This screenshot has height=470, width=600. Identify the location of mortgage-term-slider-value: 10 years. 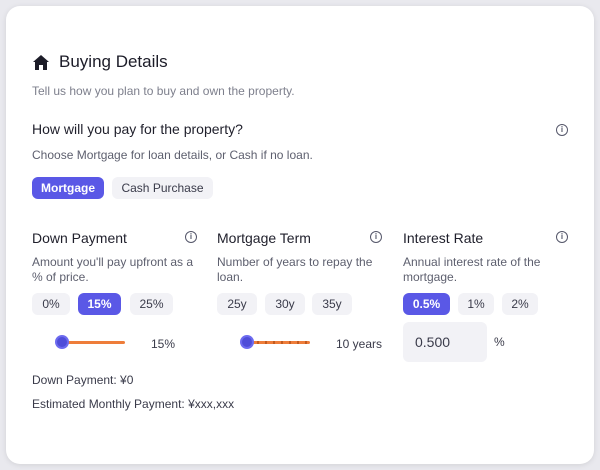
(359, 344).